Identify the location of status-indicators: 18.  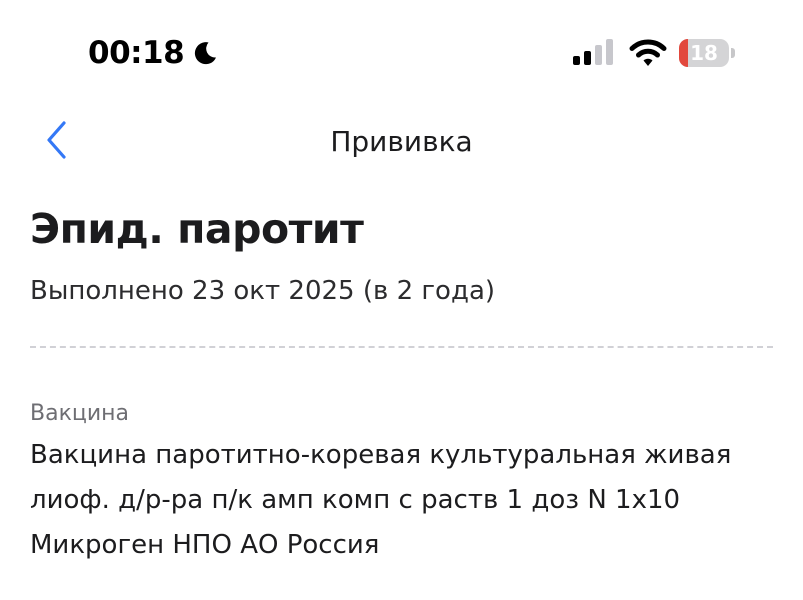
(654, 53).